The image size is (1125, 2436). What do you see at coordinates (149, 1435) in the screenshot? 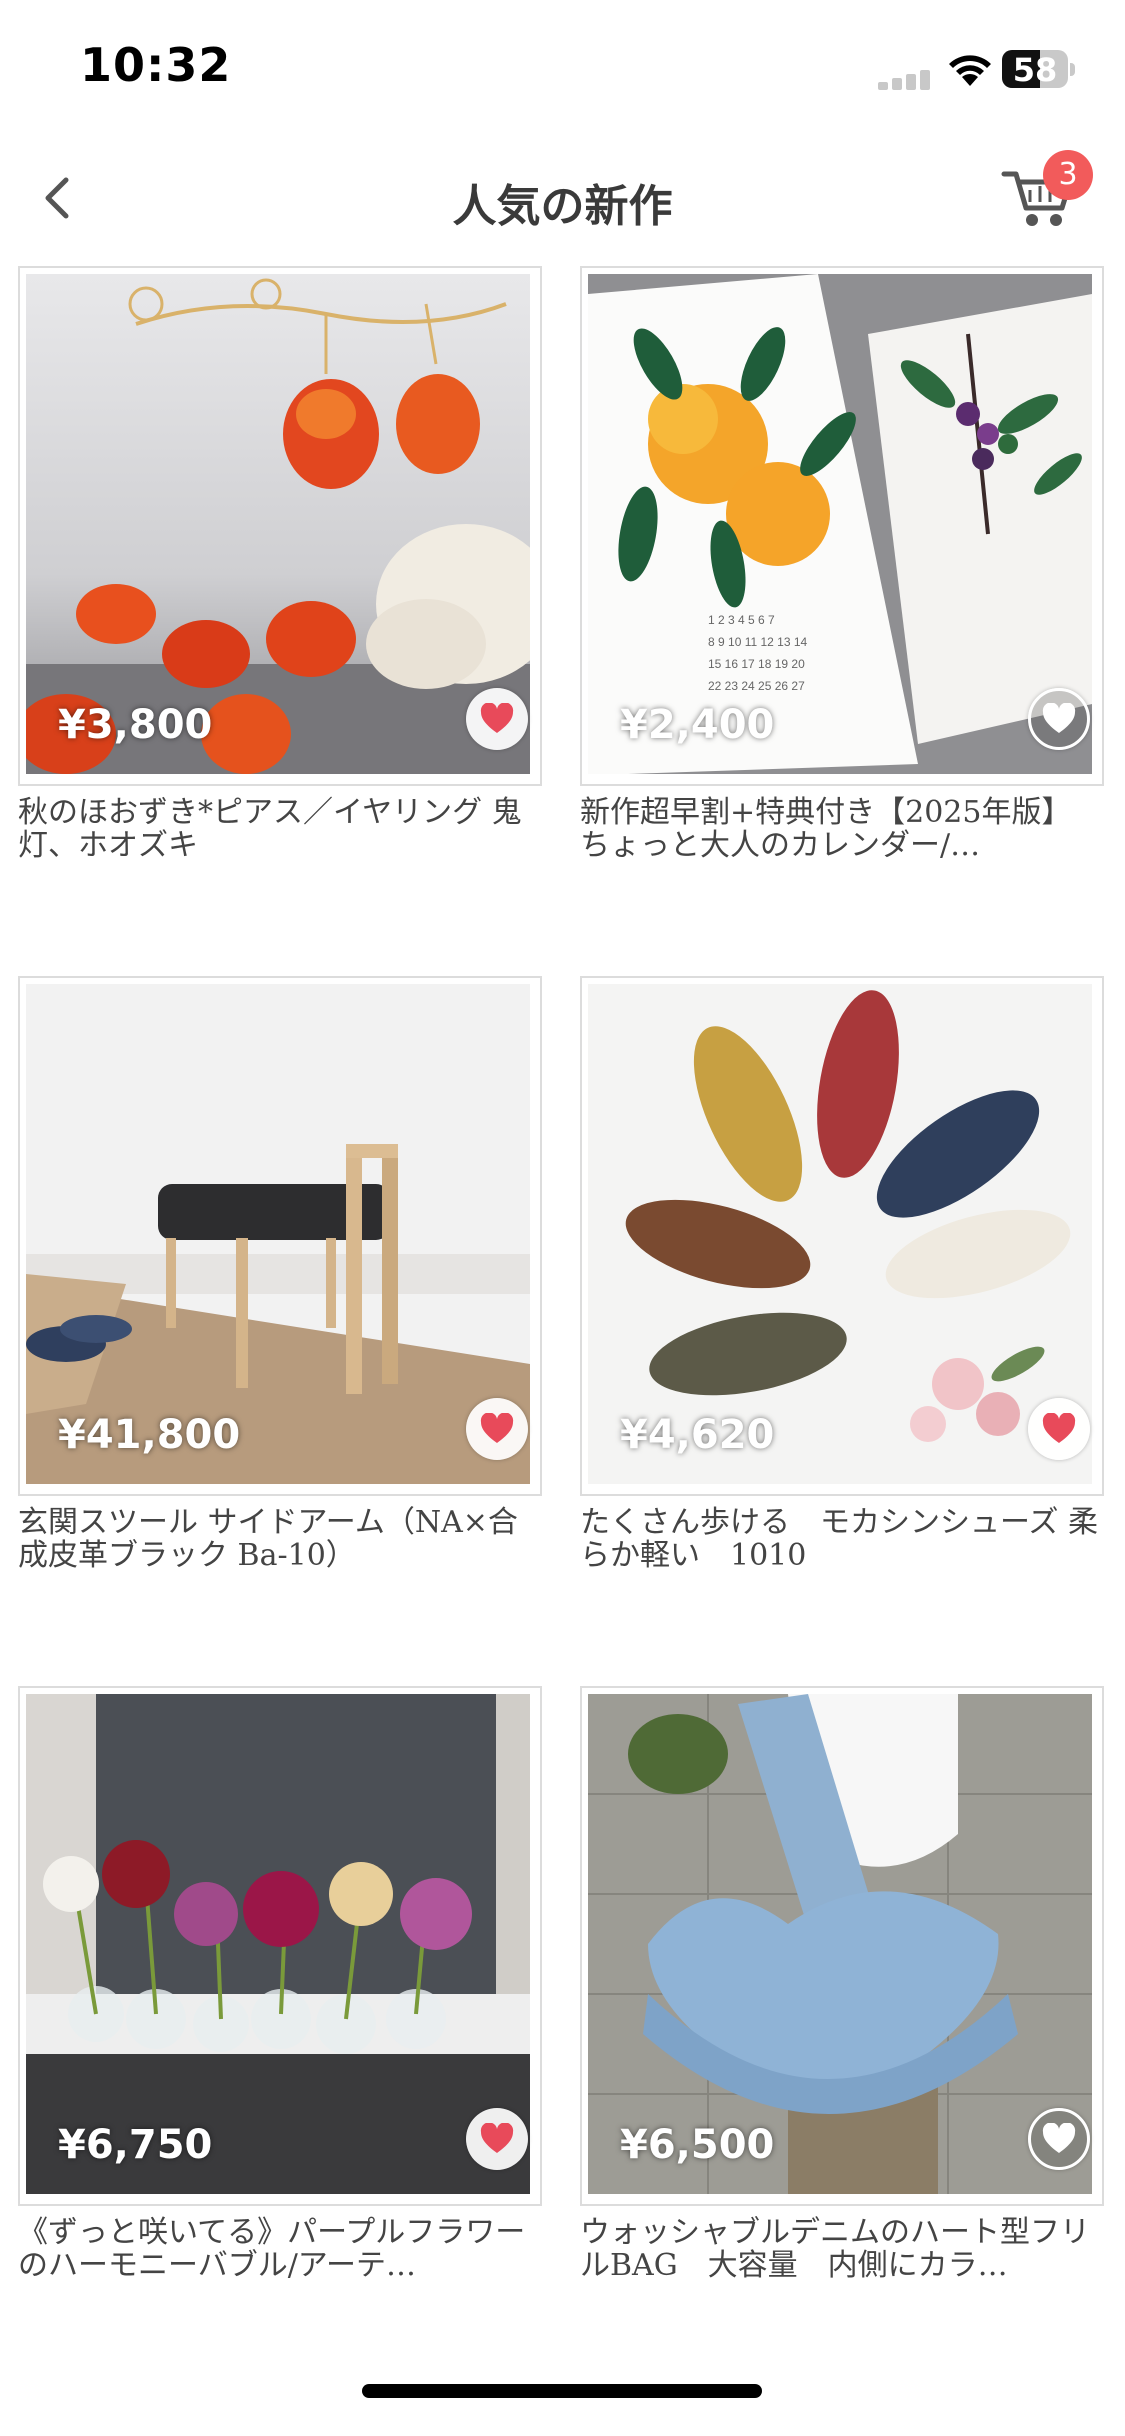
I see `product-price: ¥41,800` at bounding box center [149, 1435].